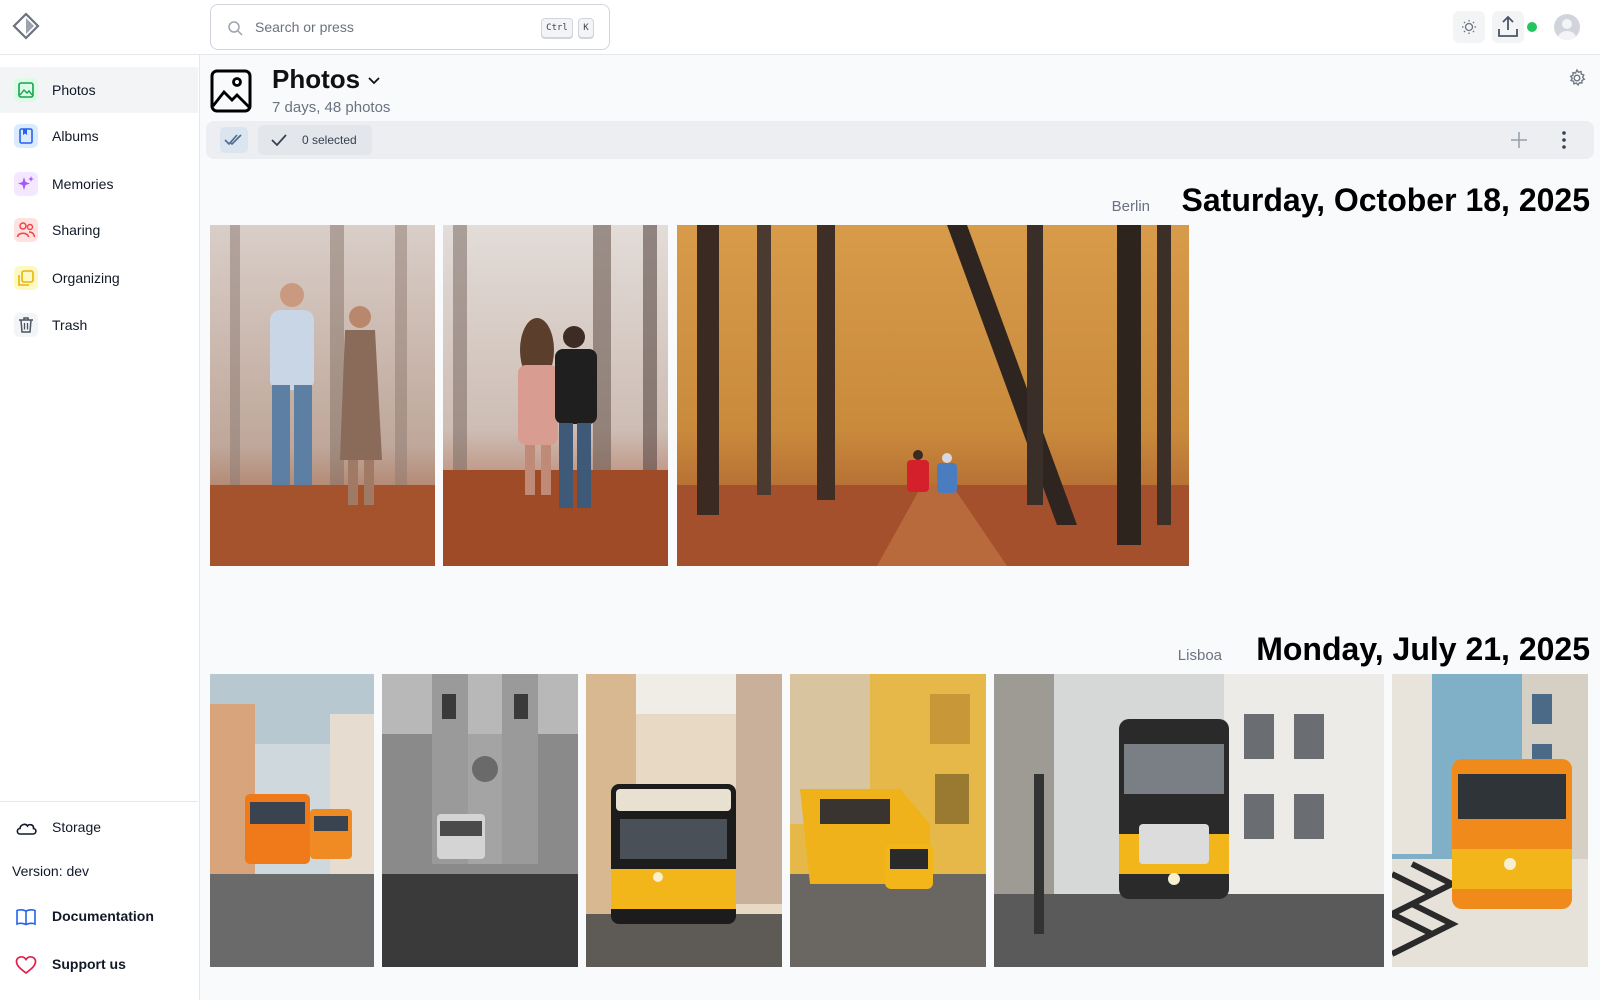 Image resolution: width=1600 pixels, height=1000 pixels. I want to click on sidebar-item-memories: Memories, so click(99, 184).